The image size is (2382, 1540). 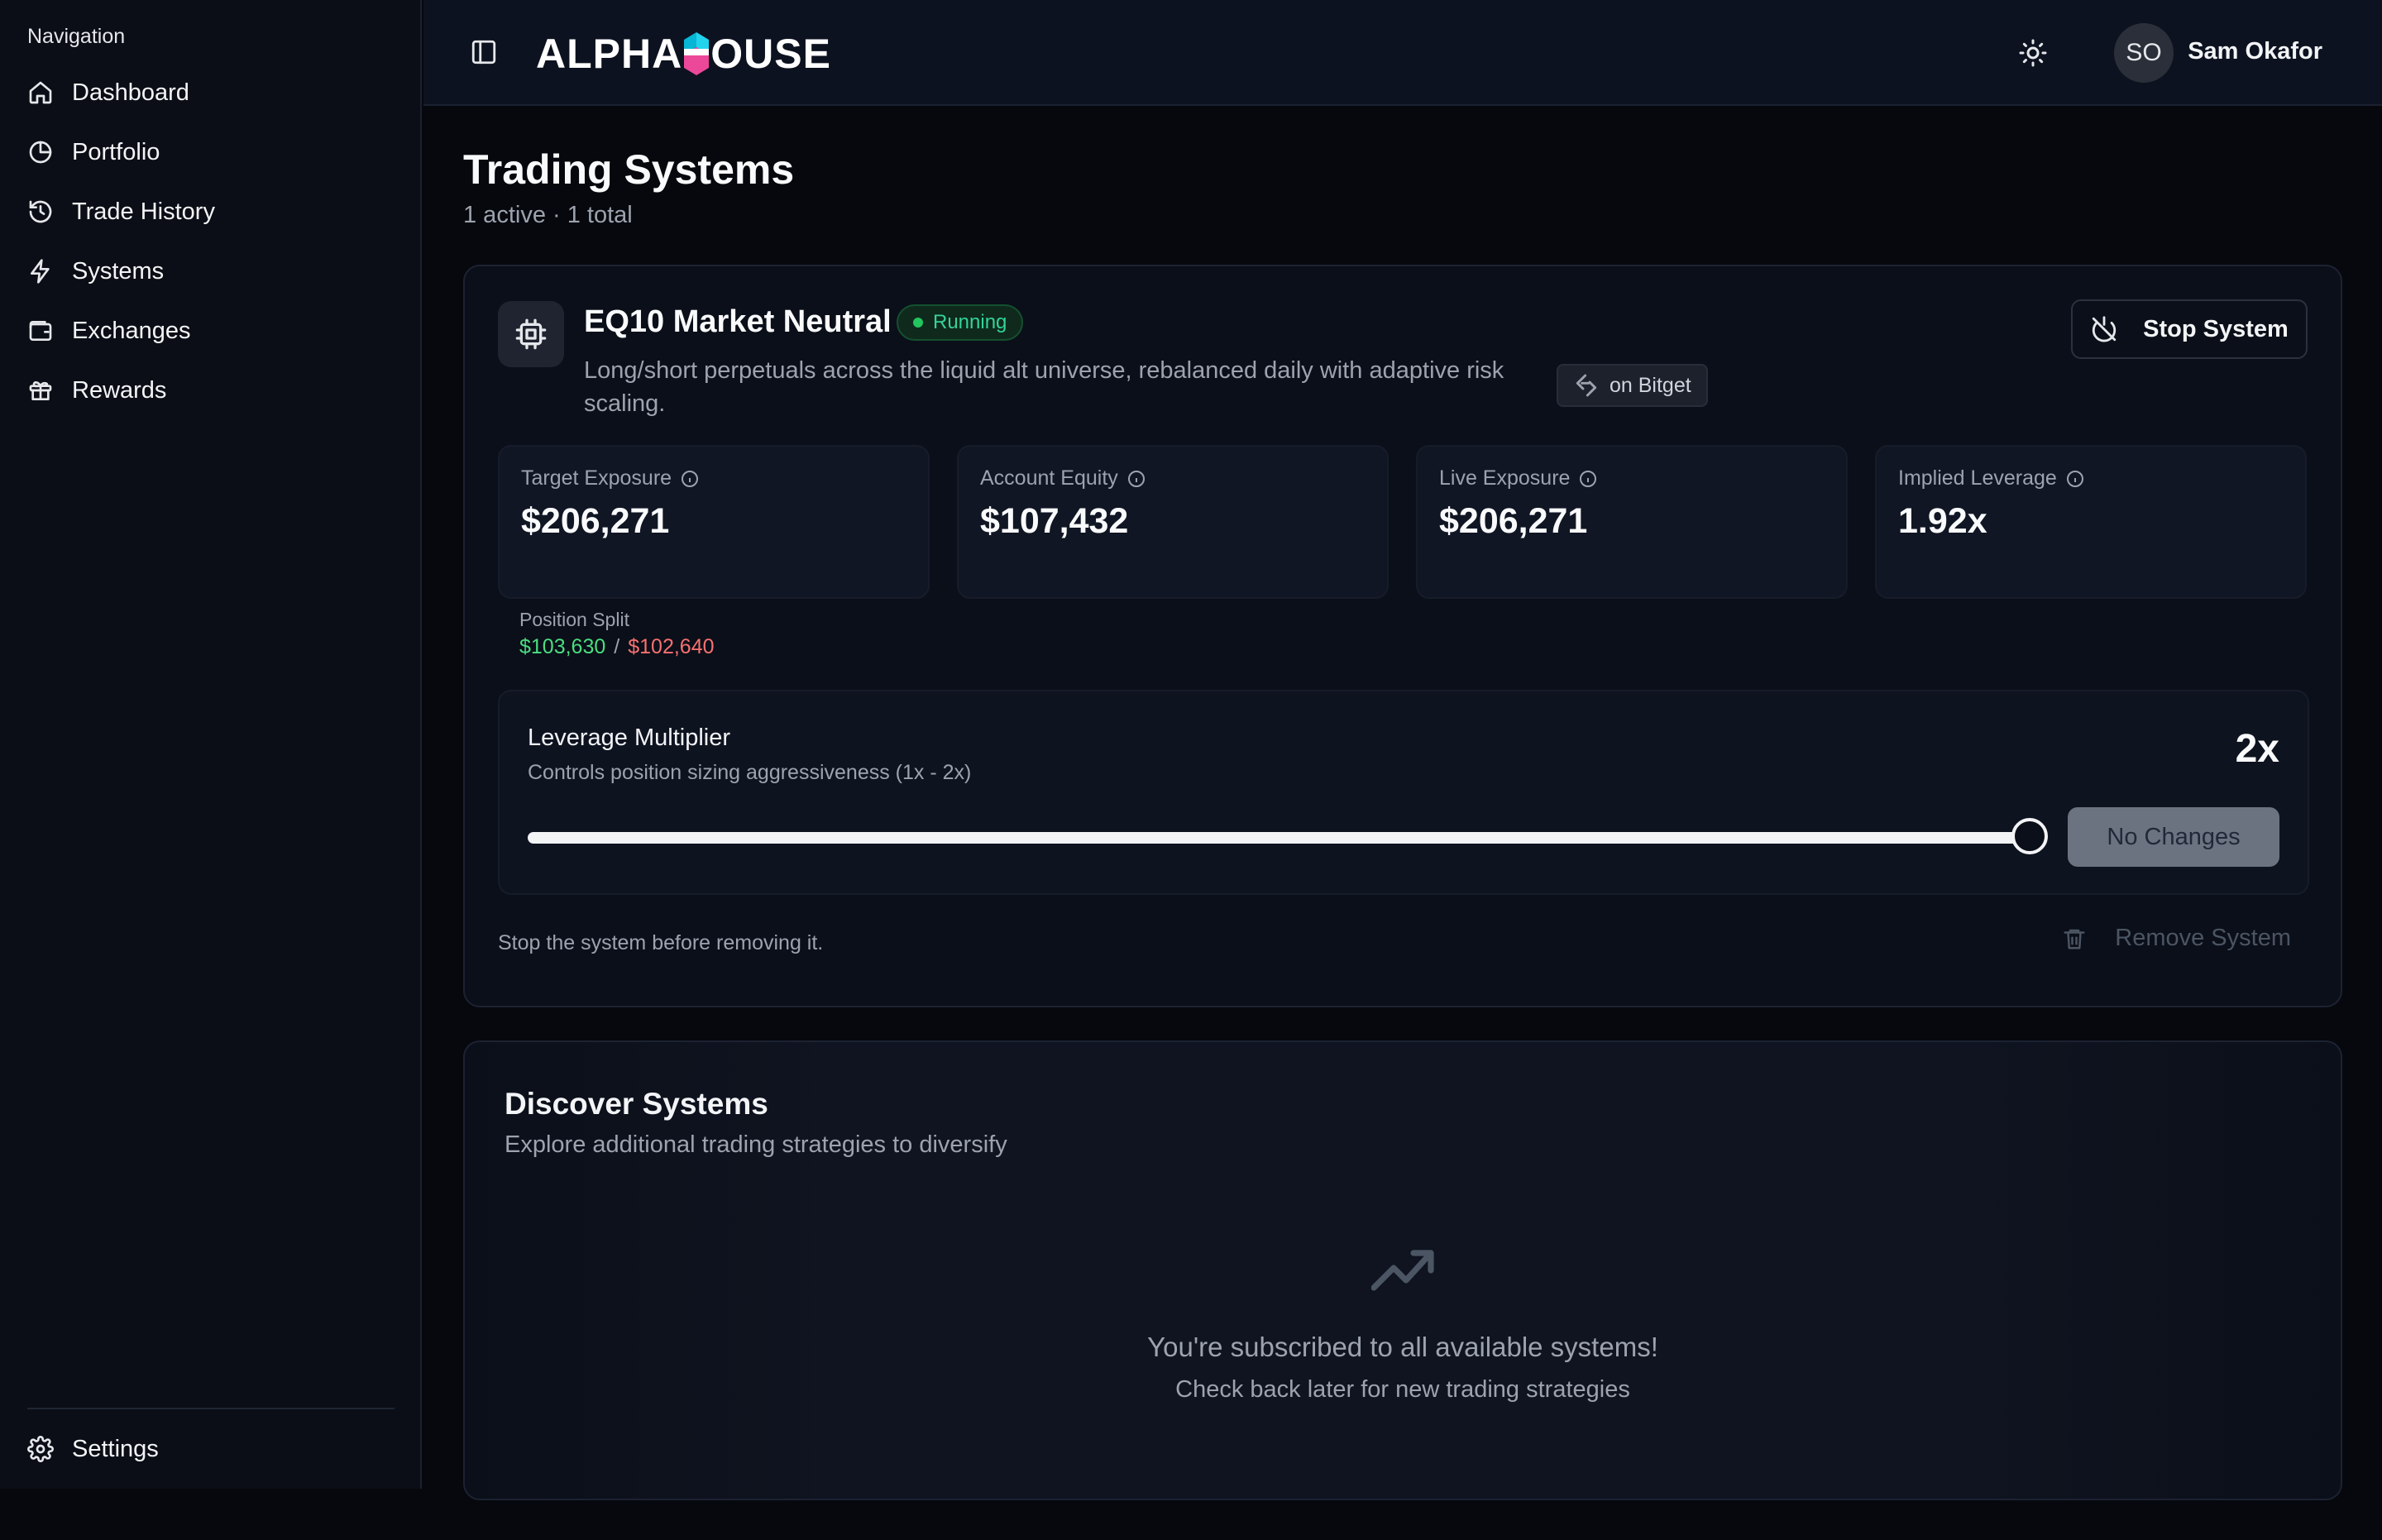 I want to click on metric-implied-leverage: Implied Leverage 1.92x, so click(x=2091, y=522).